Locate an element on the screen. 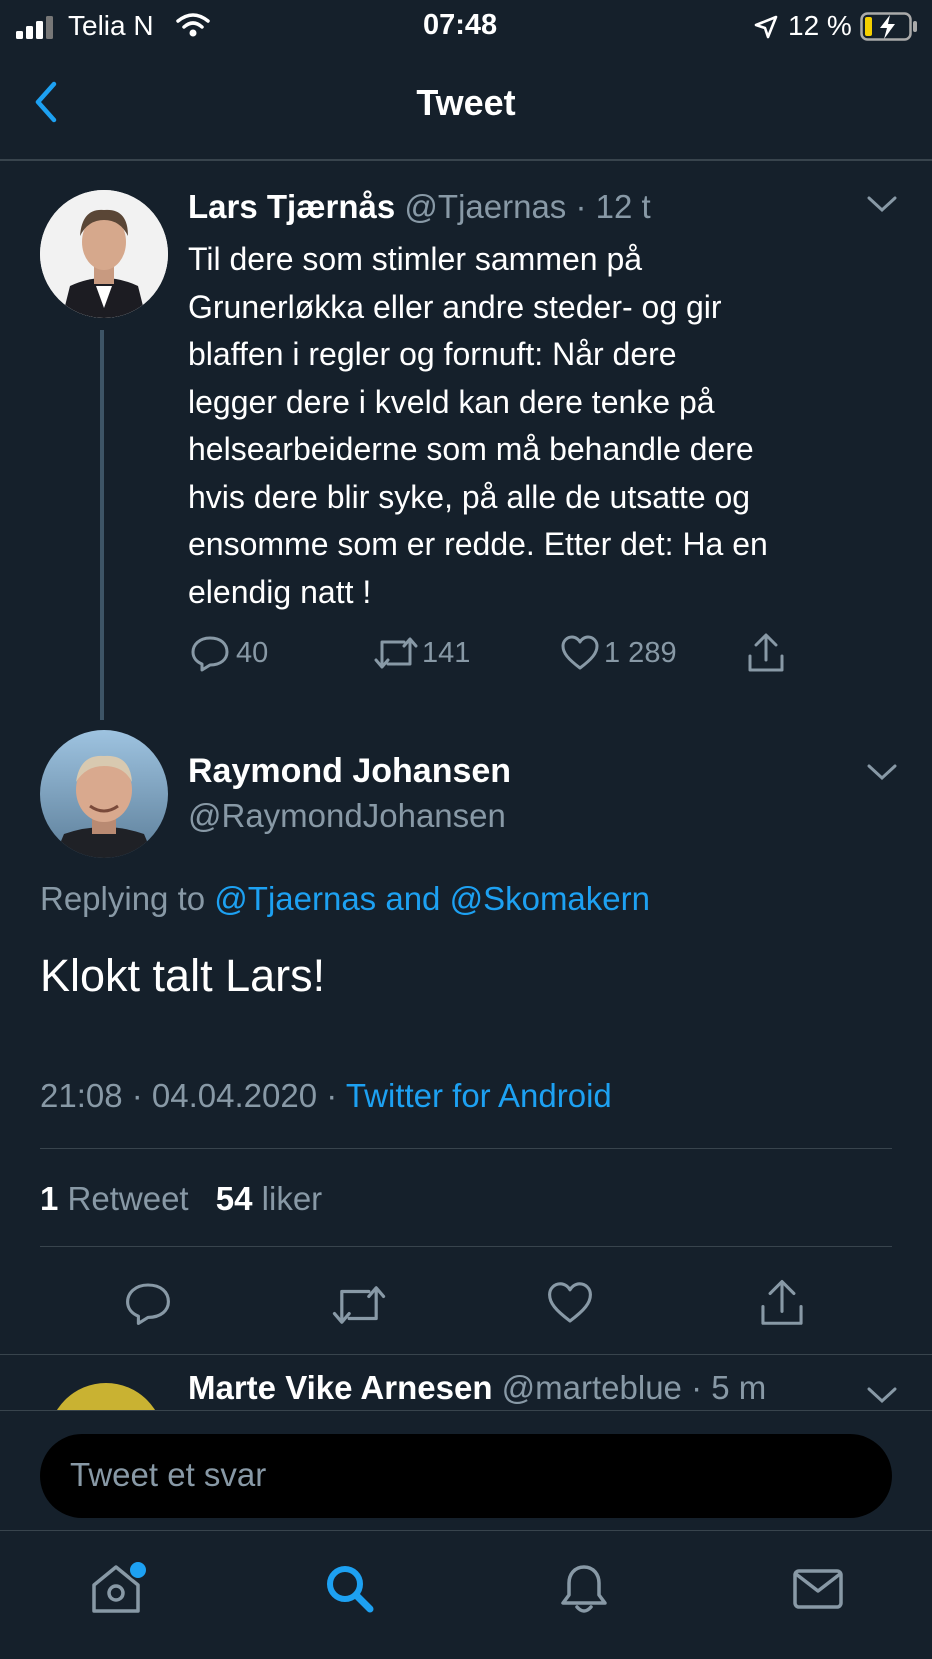 The image size is (932, 1659). main-tweet-text: Klokt talt Lars! is located at coordinates (183, 975).